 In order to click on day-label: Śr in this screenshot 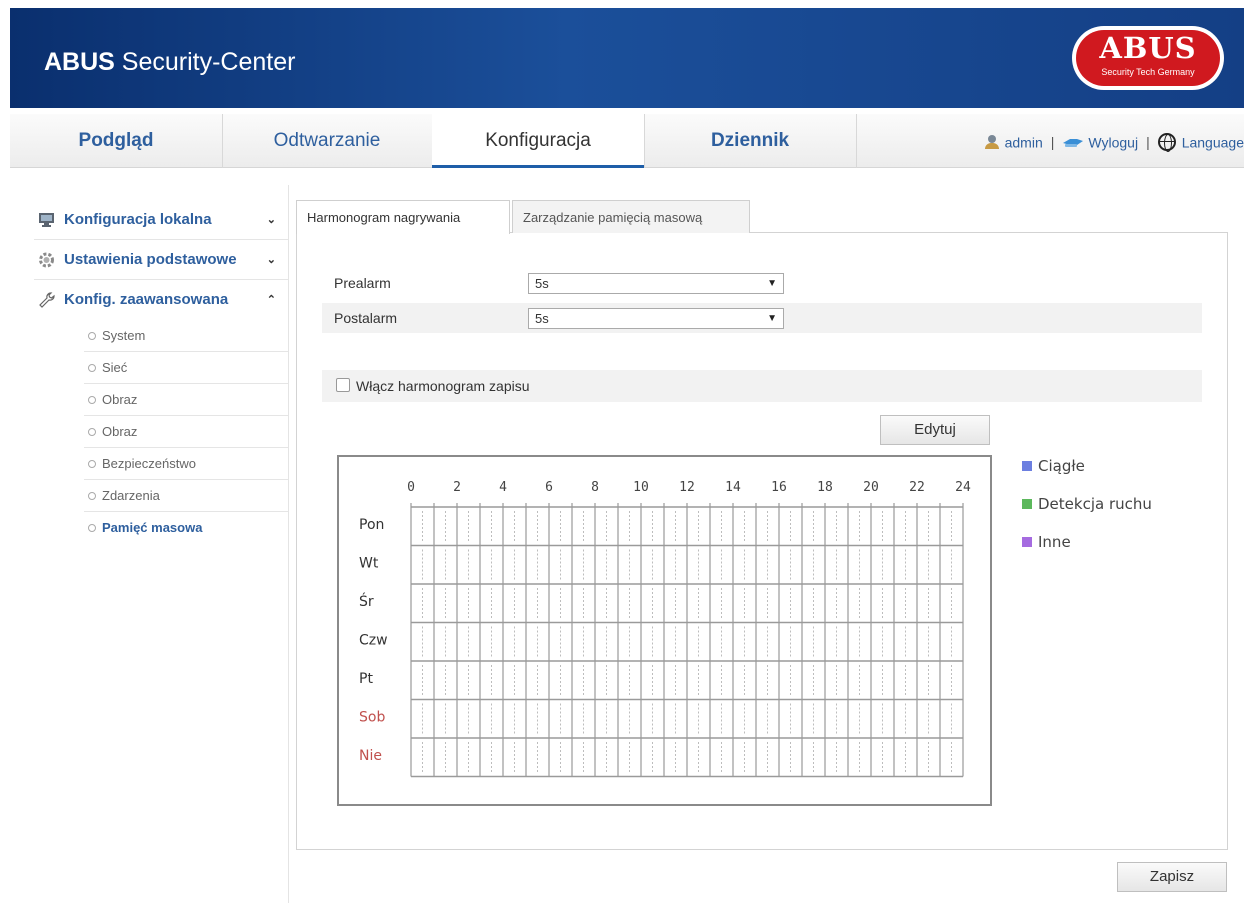, I will do `click(366, 601)`.